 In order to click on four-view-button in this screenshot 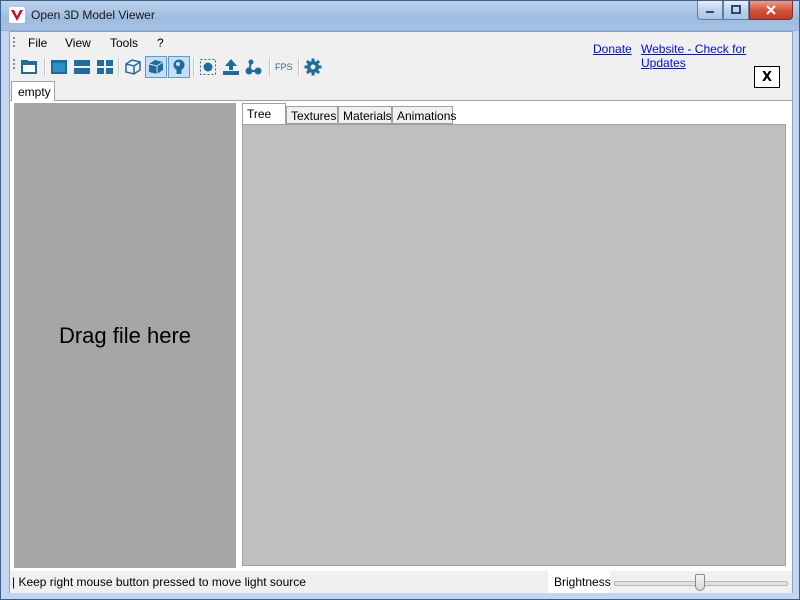, I will do `click(105, 67)`.